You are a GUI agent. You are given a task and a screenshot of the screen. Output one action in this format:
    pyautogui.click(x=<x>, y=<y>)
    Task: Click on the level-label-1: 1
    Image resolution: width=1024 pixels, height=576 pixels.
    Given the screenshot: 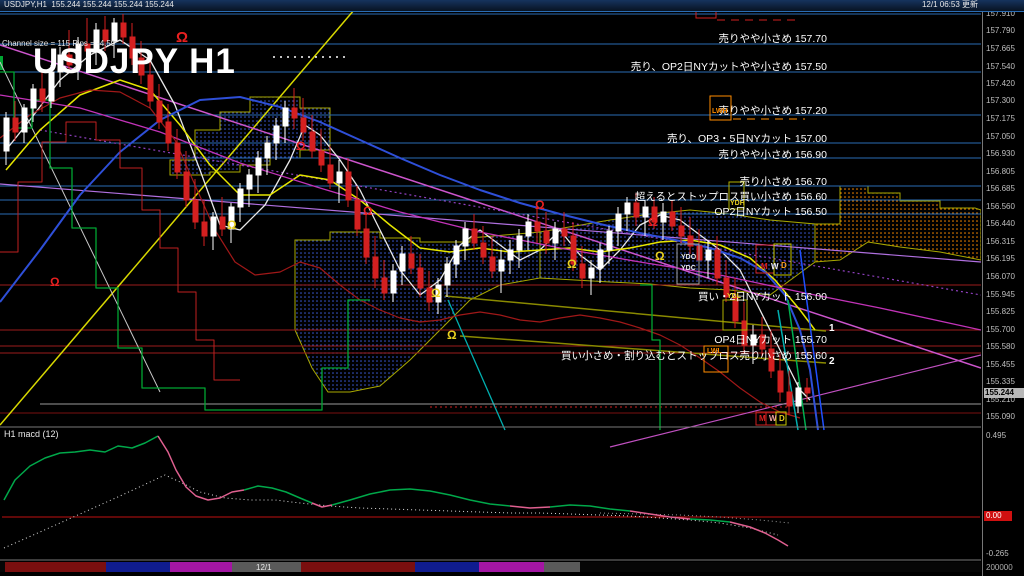 What is the action you would take?
    pyautogui.click(x=832, y=328)
    